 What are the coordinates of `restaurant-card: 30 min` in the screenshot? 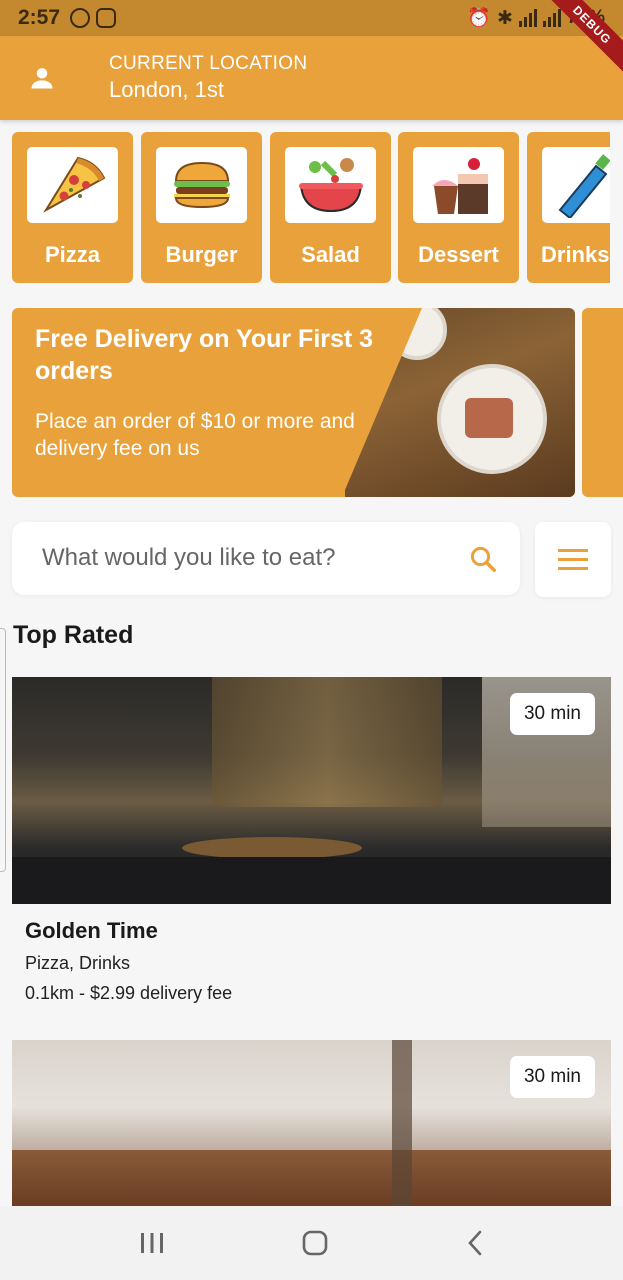 It's located at (311, 1123).